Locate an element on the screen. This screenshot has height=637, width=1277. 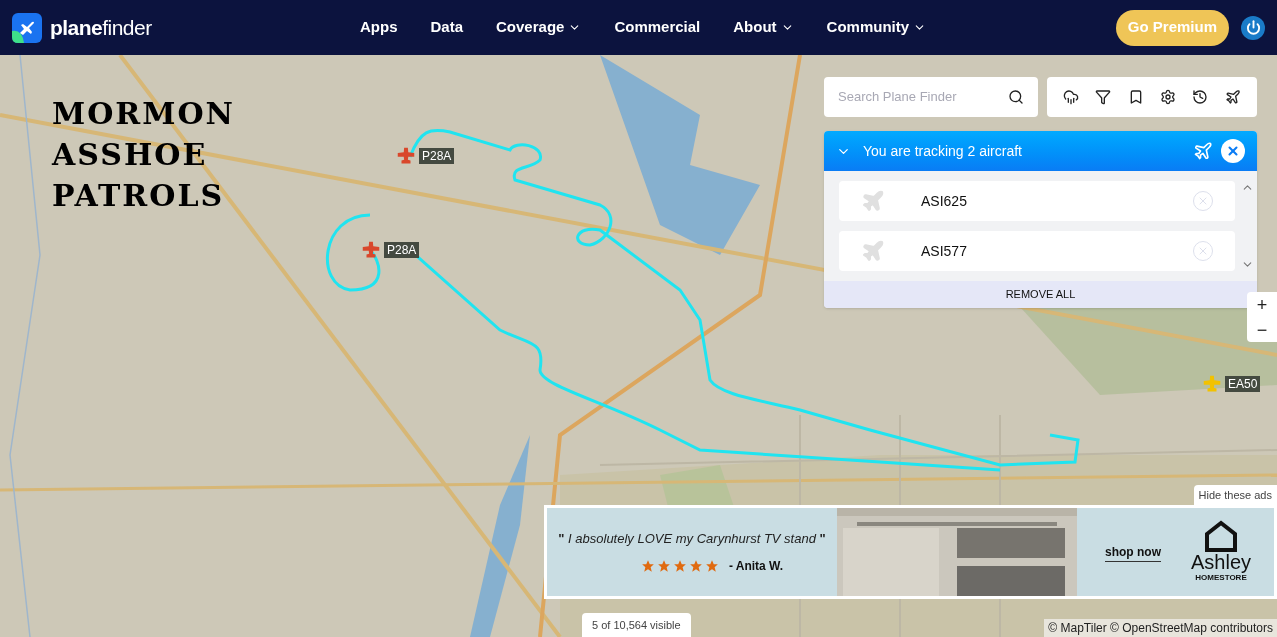
power-icon is located at coordinates (1253, 27).